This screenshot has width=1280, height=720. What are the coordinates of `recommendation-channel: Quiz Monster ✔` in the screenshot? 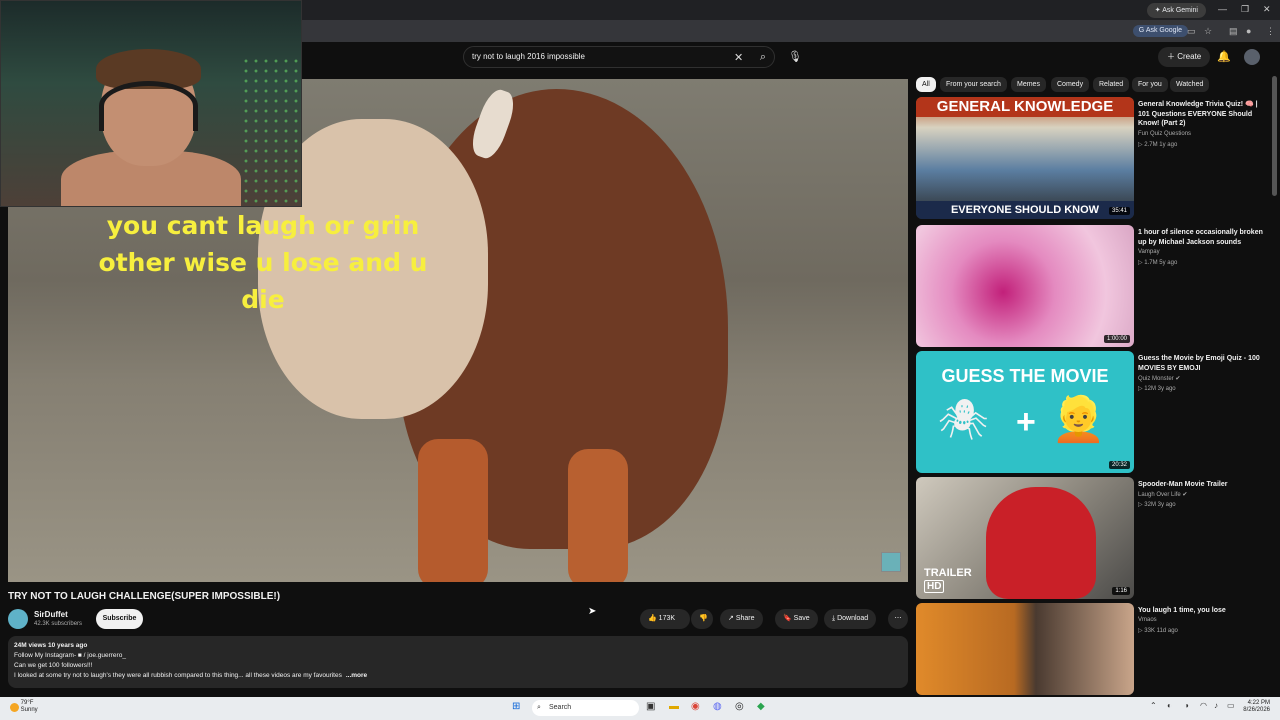 It's located at (1159, 378).